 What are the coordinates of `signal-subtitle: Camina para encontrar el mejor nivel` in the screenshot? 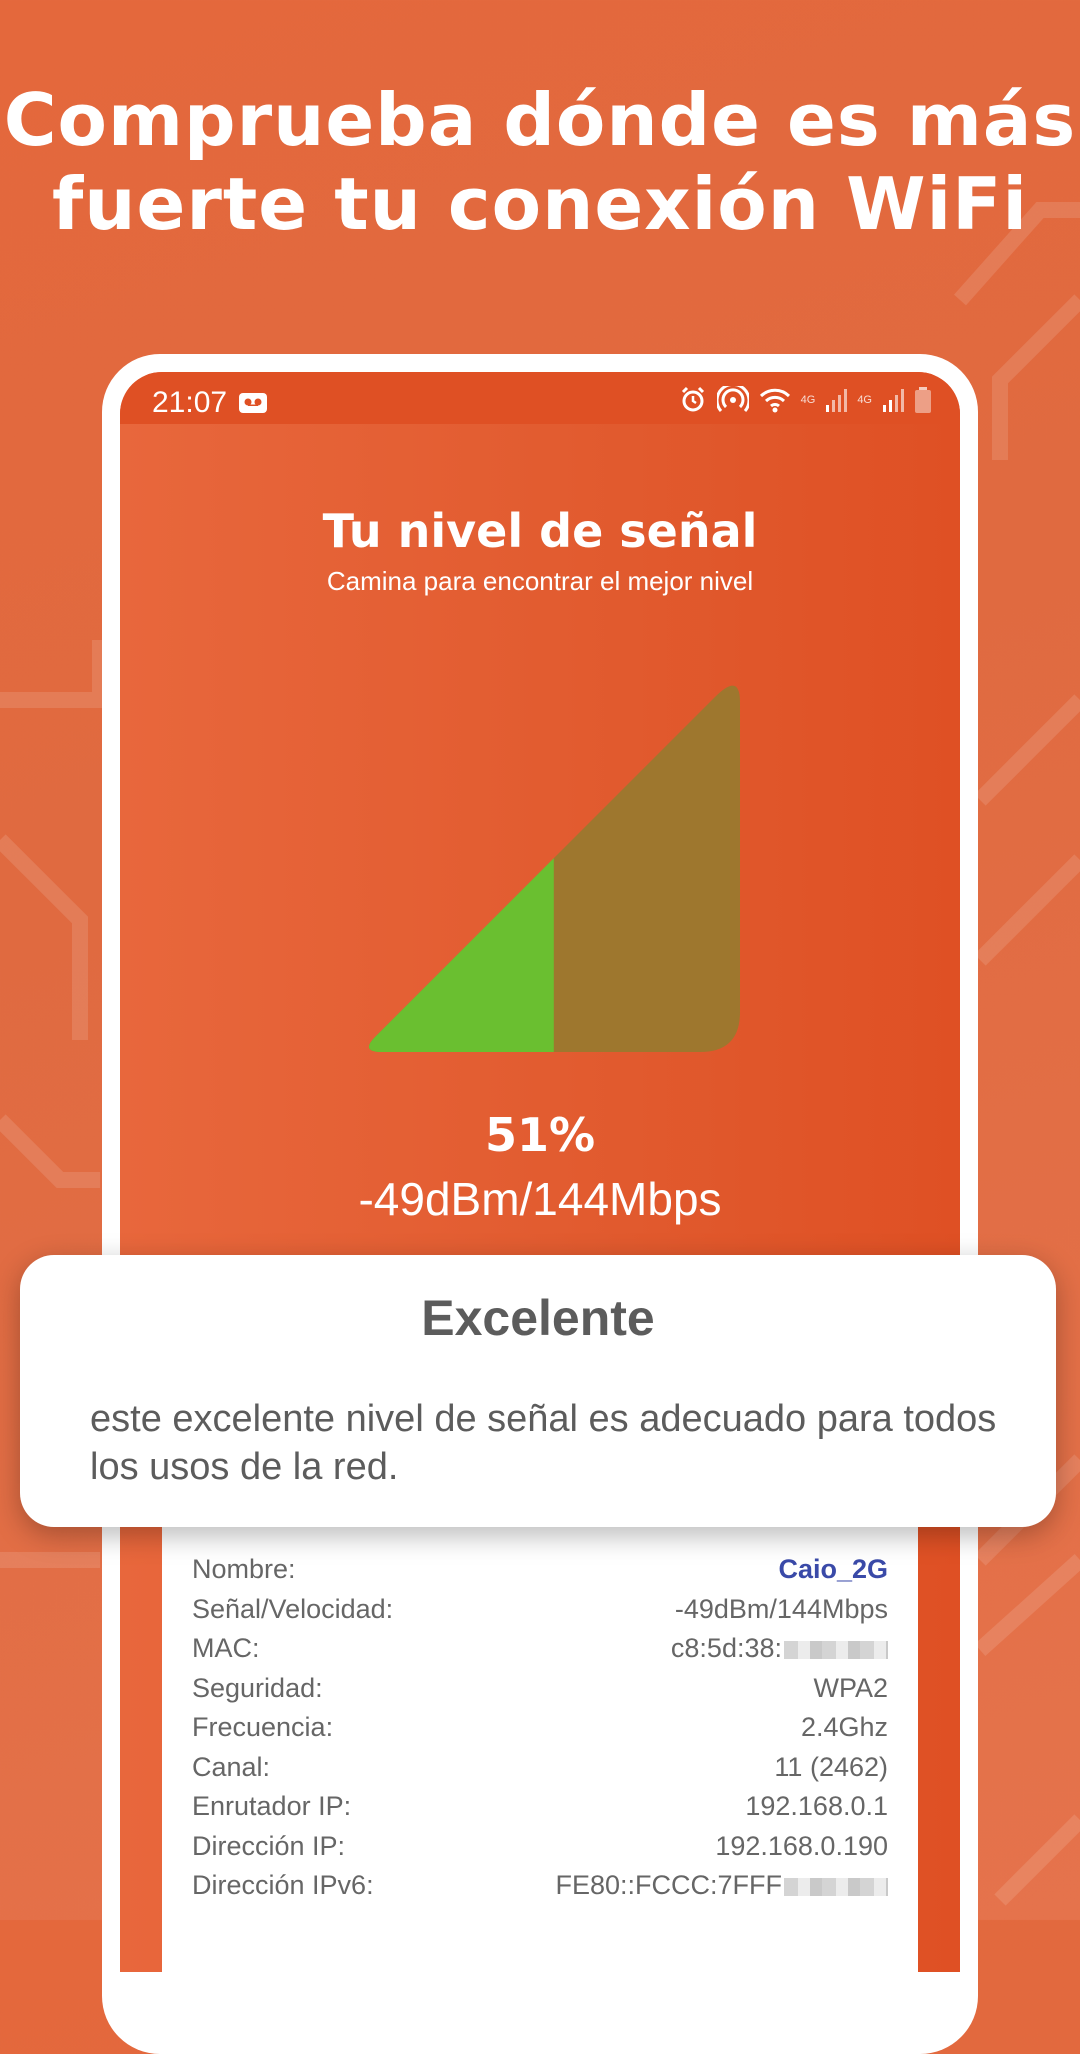 It's located at (540, 581).